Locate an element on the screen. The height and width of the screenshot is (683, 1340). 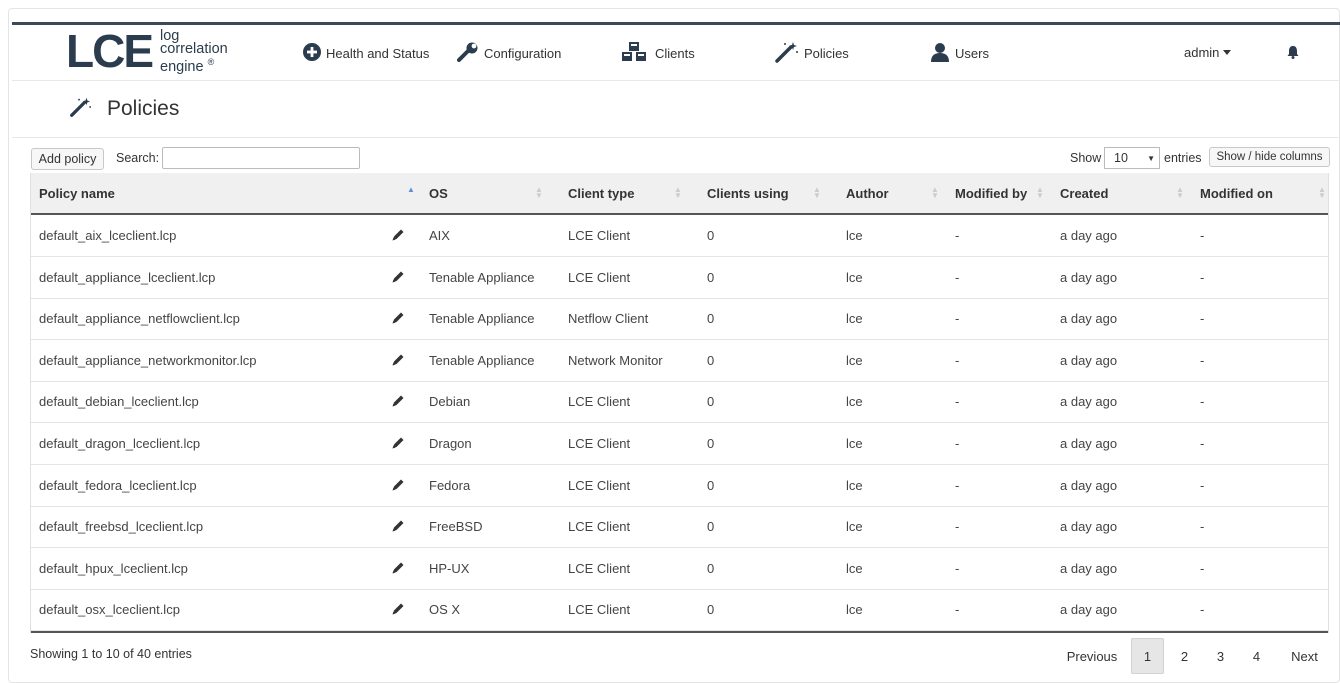
sort-ascending-icon: ▲ is located at coordinates (411, 190).